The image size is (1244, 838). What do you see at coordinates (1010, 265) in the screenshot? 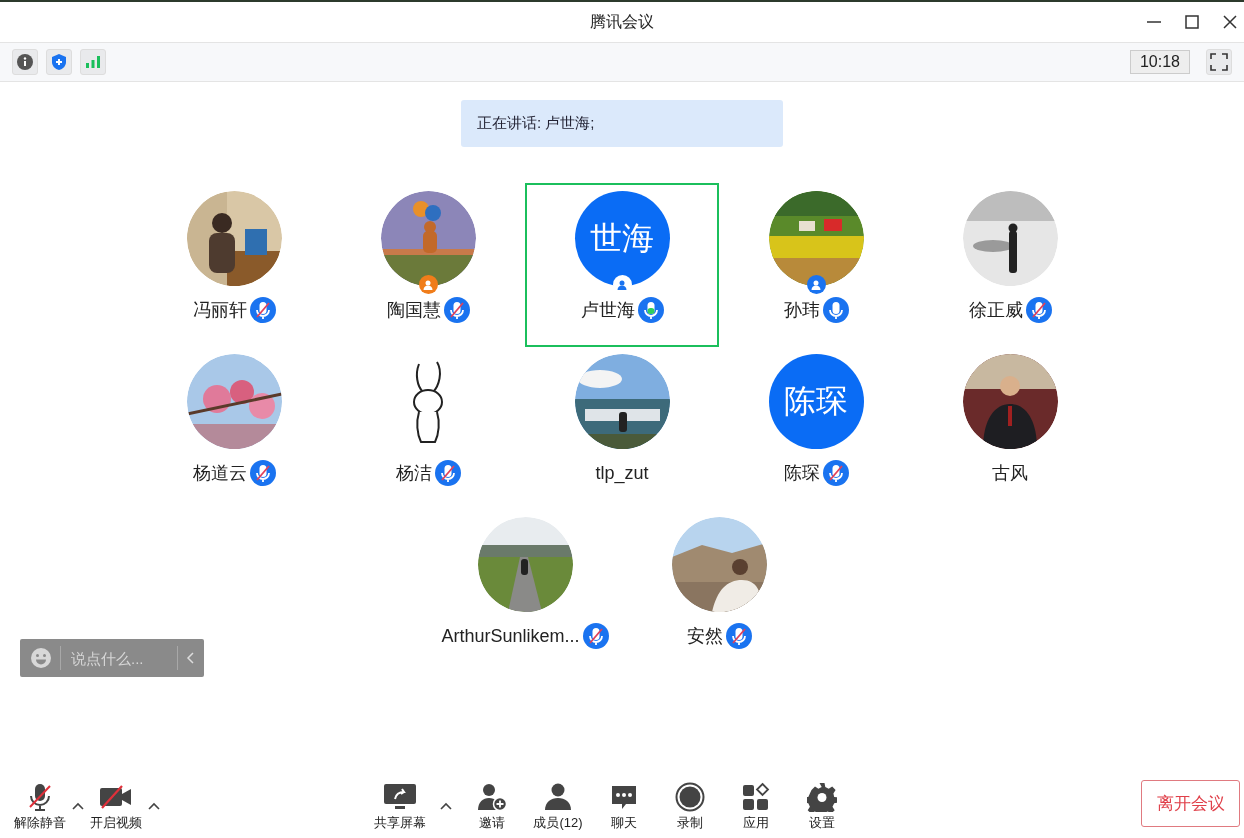
I see `participant-tile: 徐正威` at bounding box center [1010, 265].